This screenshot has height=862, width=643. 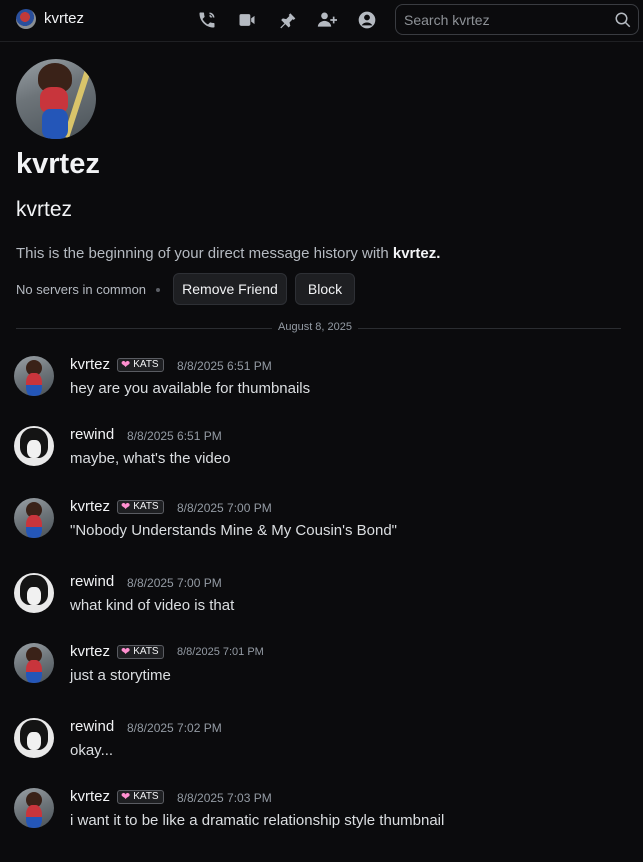 What do you see at coordinates (152, 605) in the screenshot?
I see `message-text: what kind of video is that` at bounding box center [152, 605].